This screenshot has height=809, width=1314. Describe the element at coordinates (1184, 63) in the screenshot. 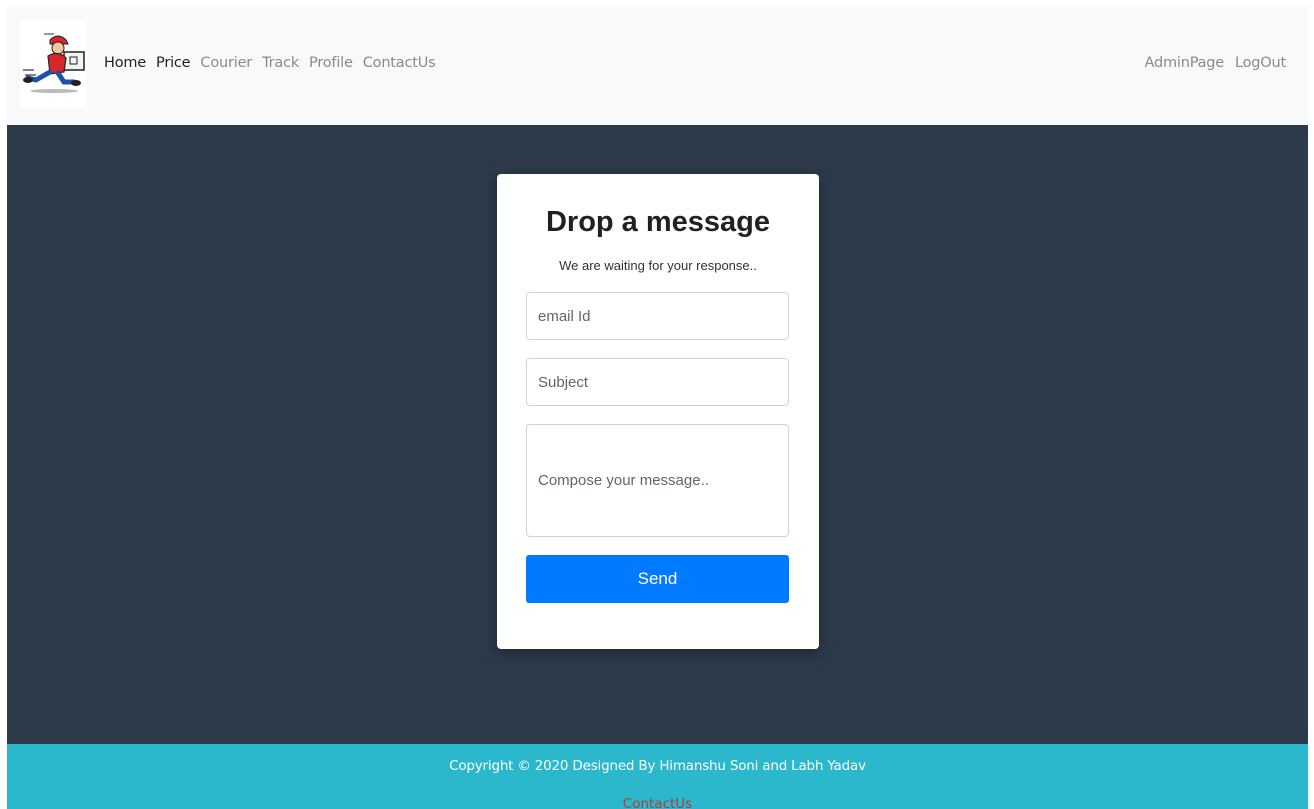

I see `nav-adminpage: AdminPage` at that location.